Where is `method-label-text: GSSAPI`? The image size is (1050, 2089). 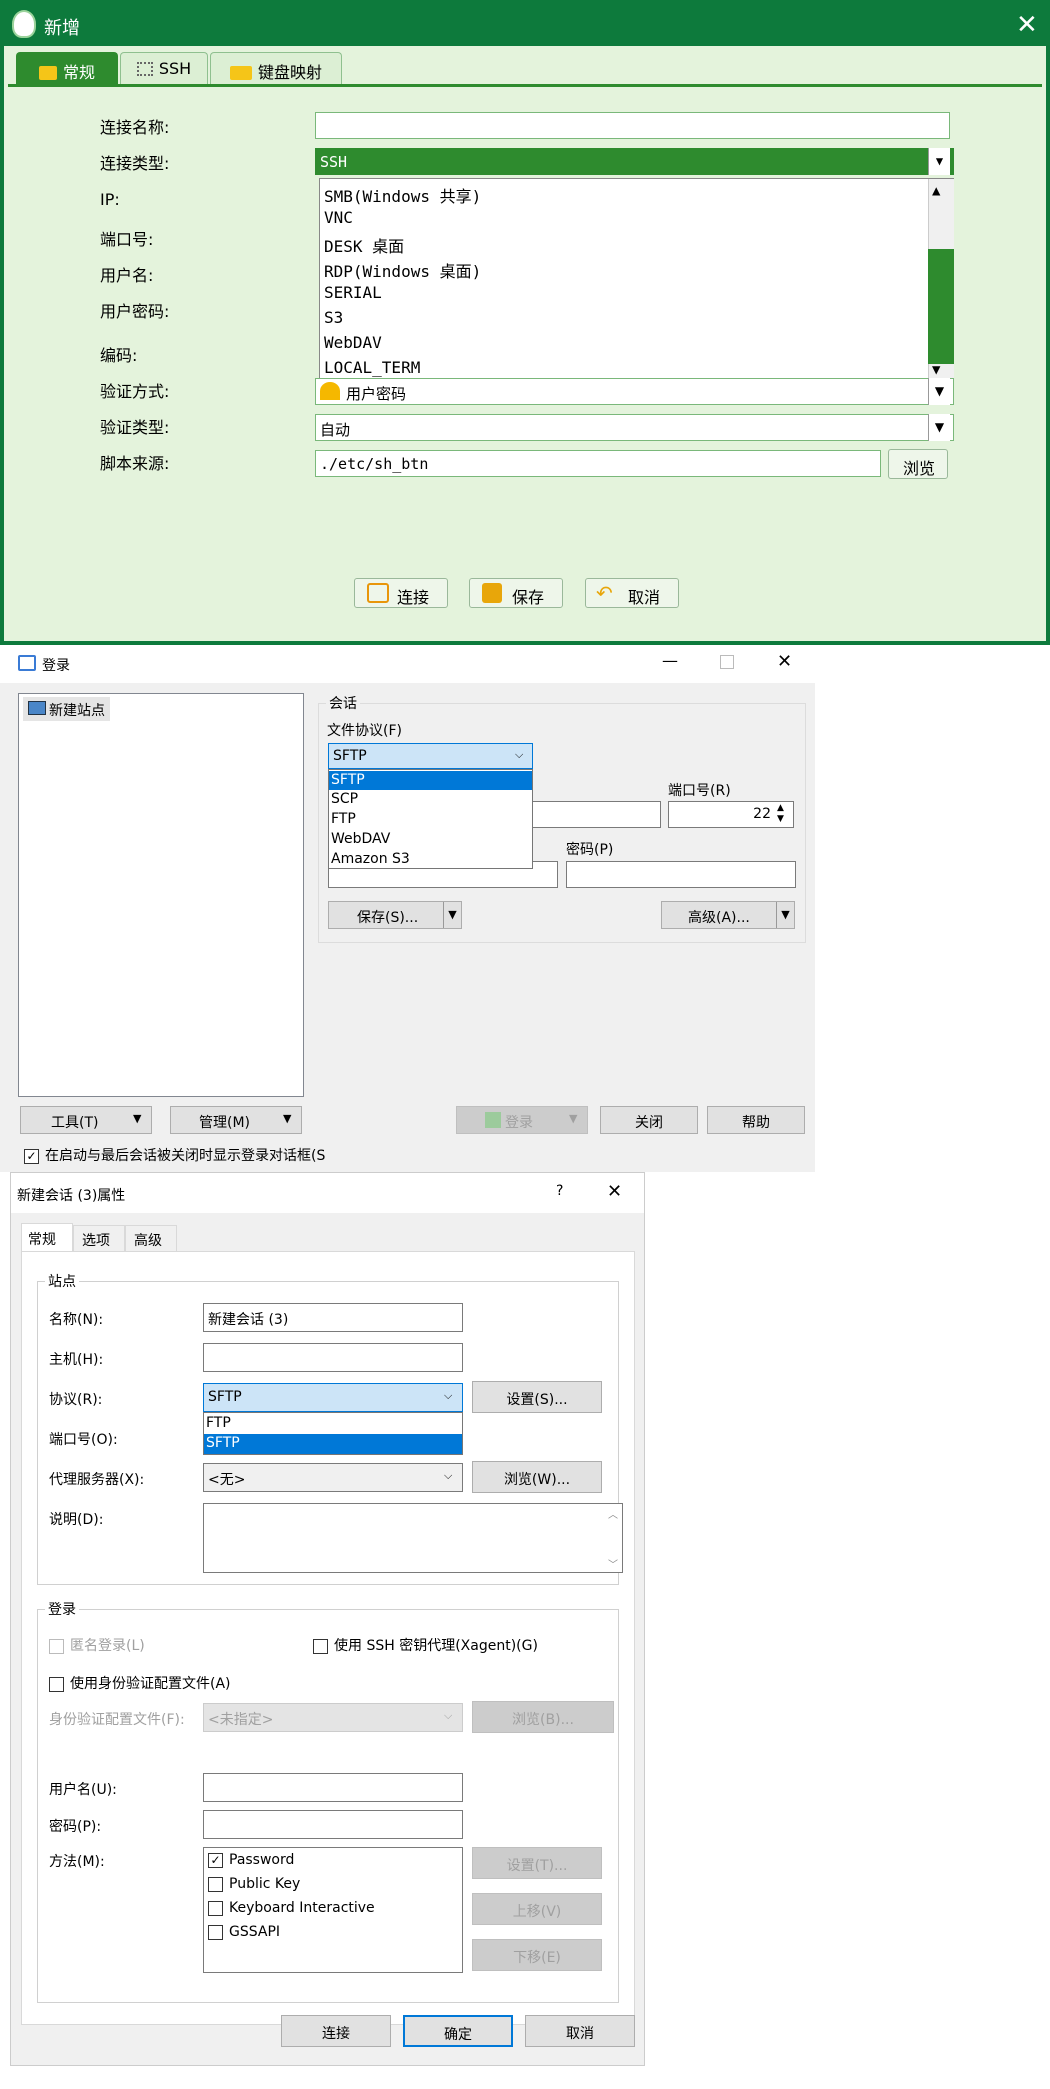
method-label-text: GSSAPI is located at coordinates (255, 1932).